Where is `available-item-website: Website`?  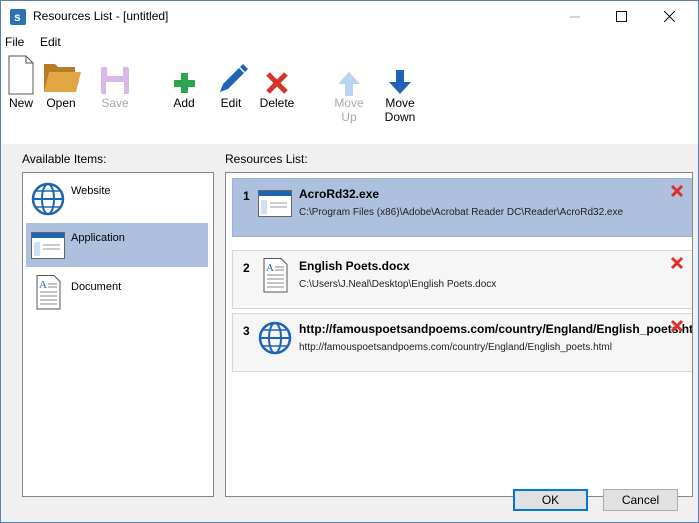
available-item-website: Website is located at coordinates (117, 199).